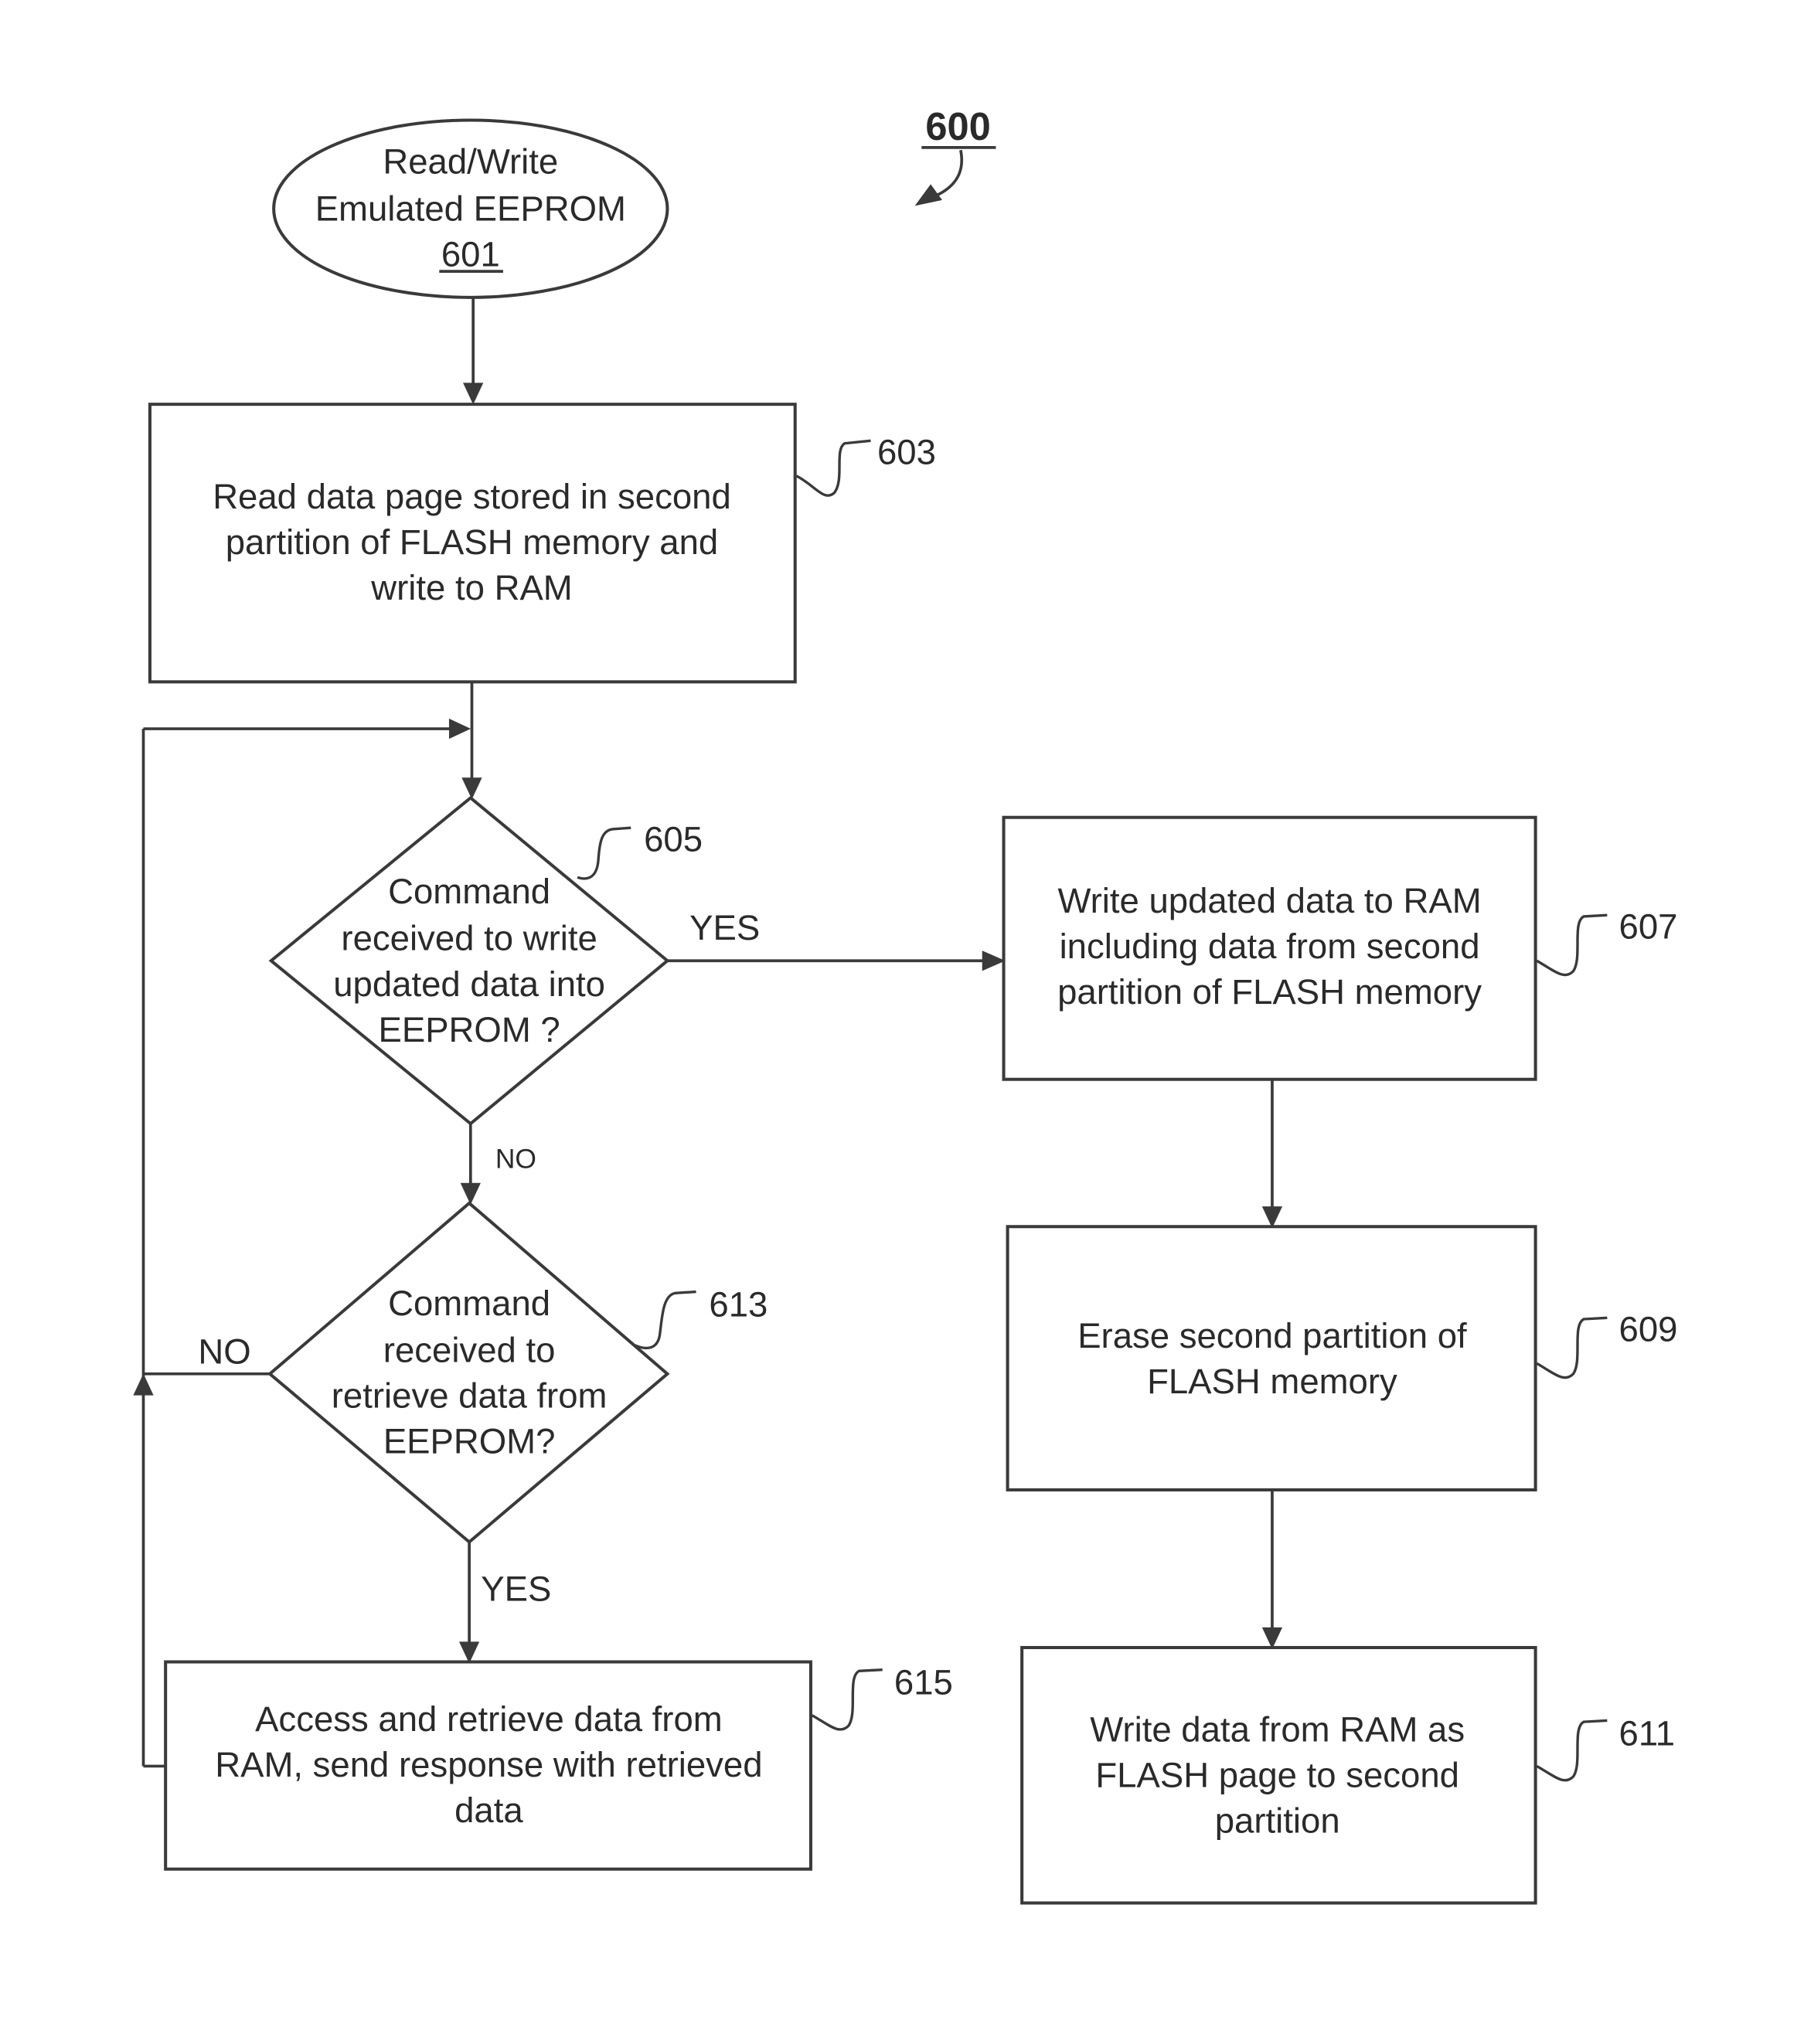 Image resolution: width=1804 pixels, height=2044 pixels. What do you see at coordinates (1572, 1751) in the screenshot?
I see `node-611-ref-leader` at bounding box center [1572, 1751].